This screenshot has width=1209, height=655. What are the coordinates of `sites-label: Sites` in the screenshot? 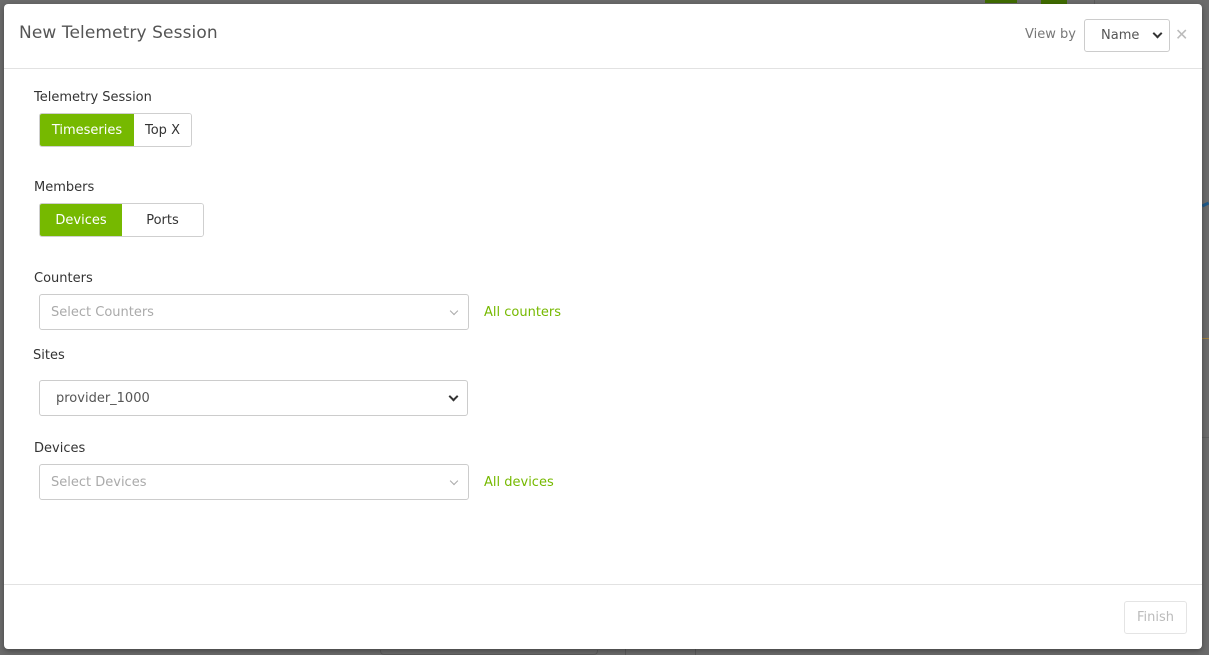 It's located at (49, 355).